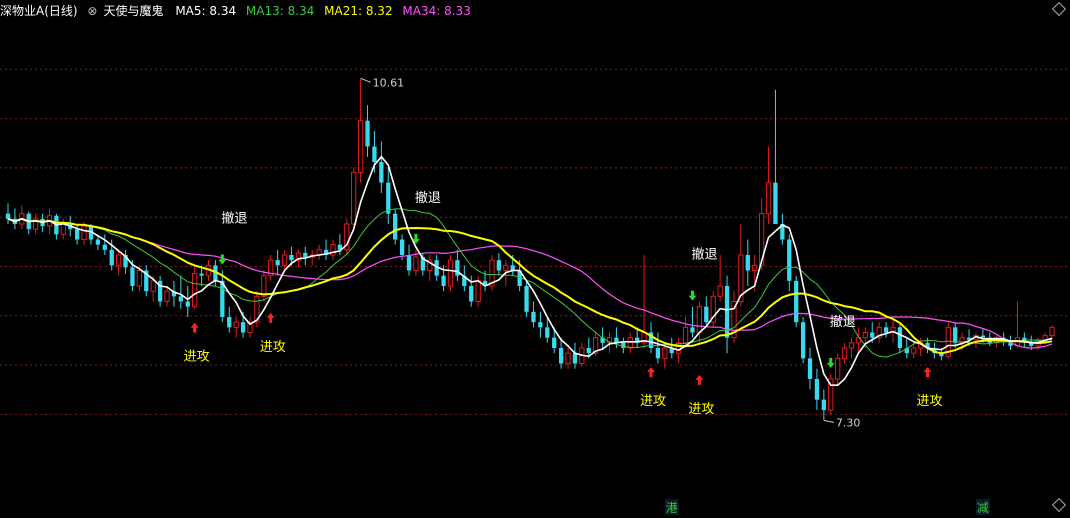 The width and height of the screenshot is (1070, 518). I want to click on max-pointer, so click(365, 80).